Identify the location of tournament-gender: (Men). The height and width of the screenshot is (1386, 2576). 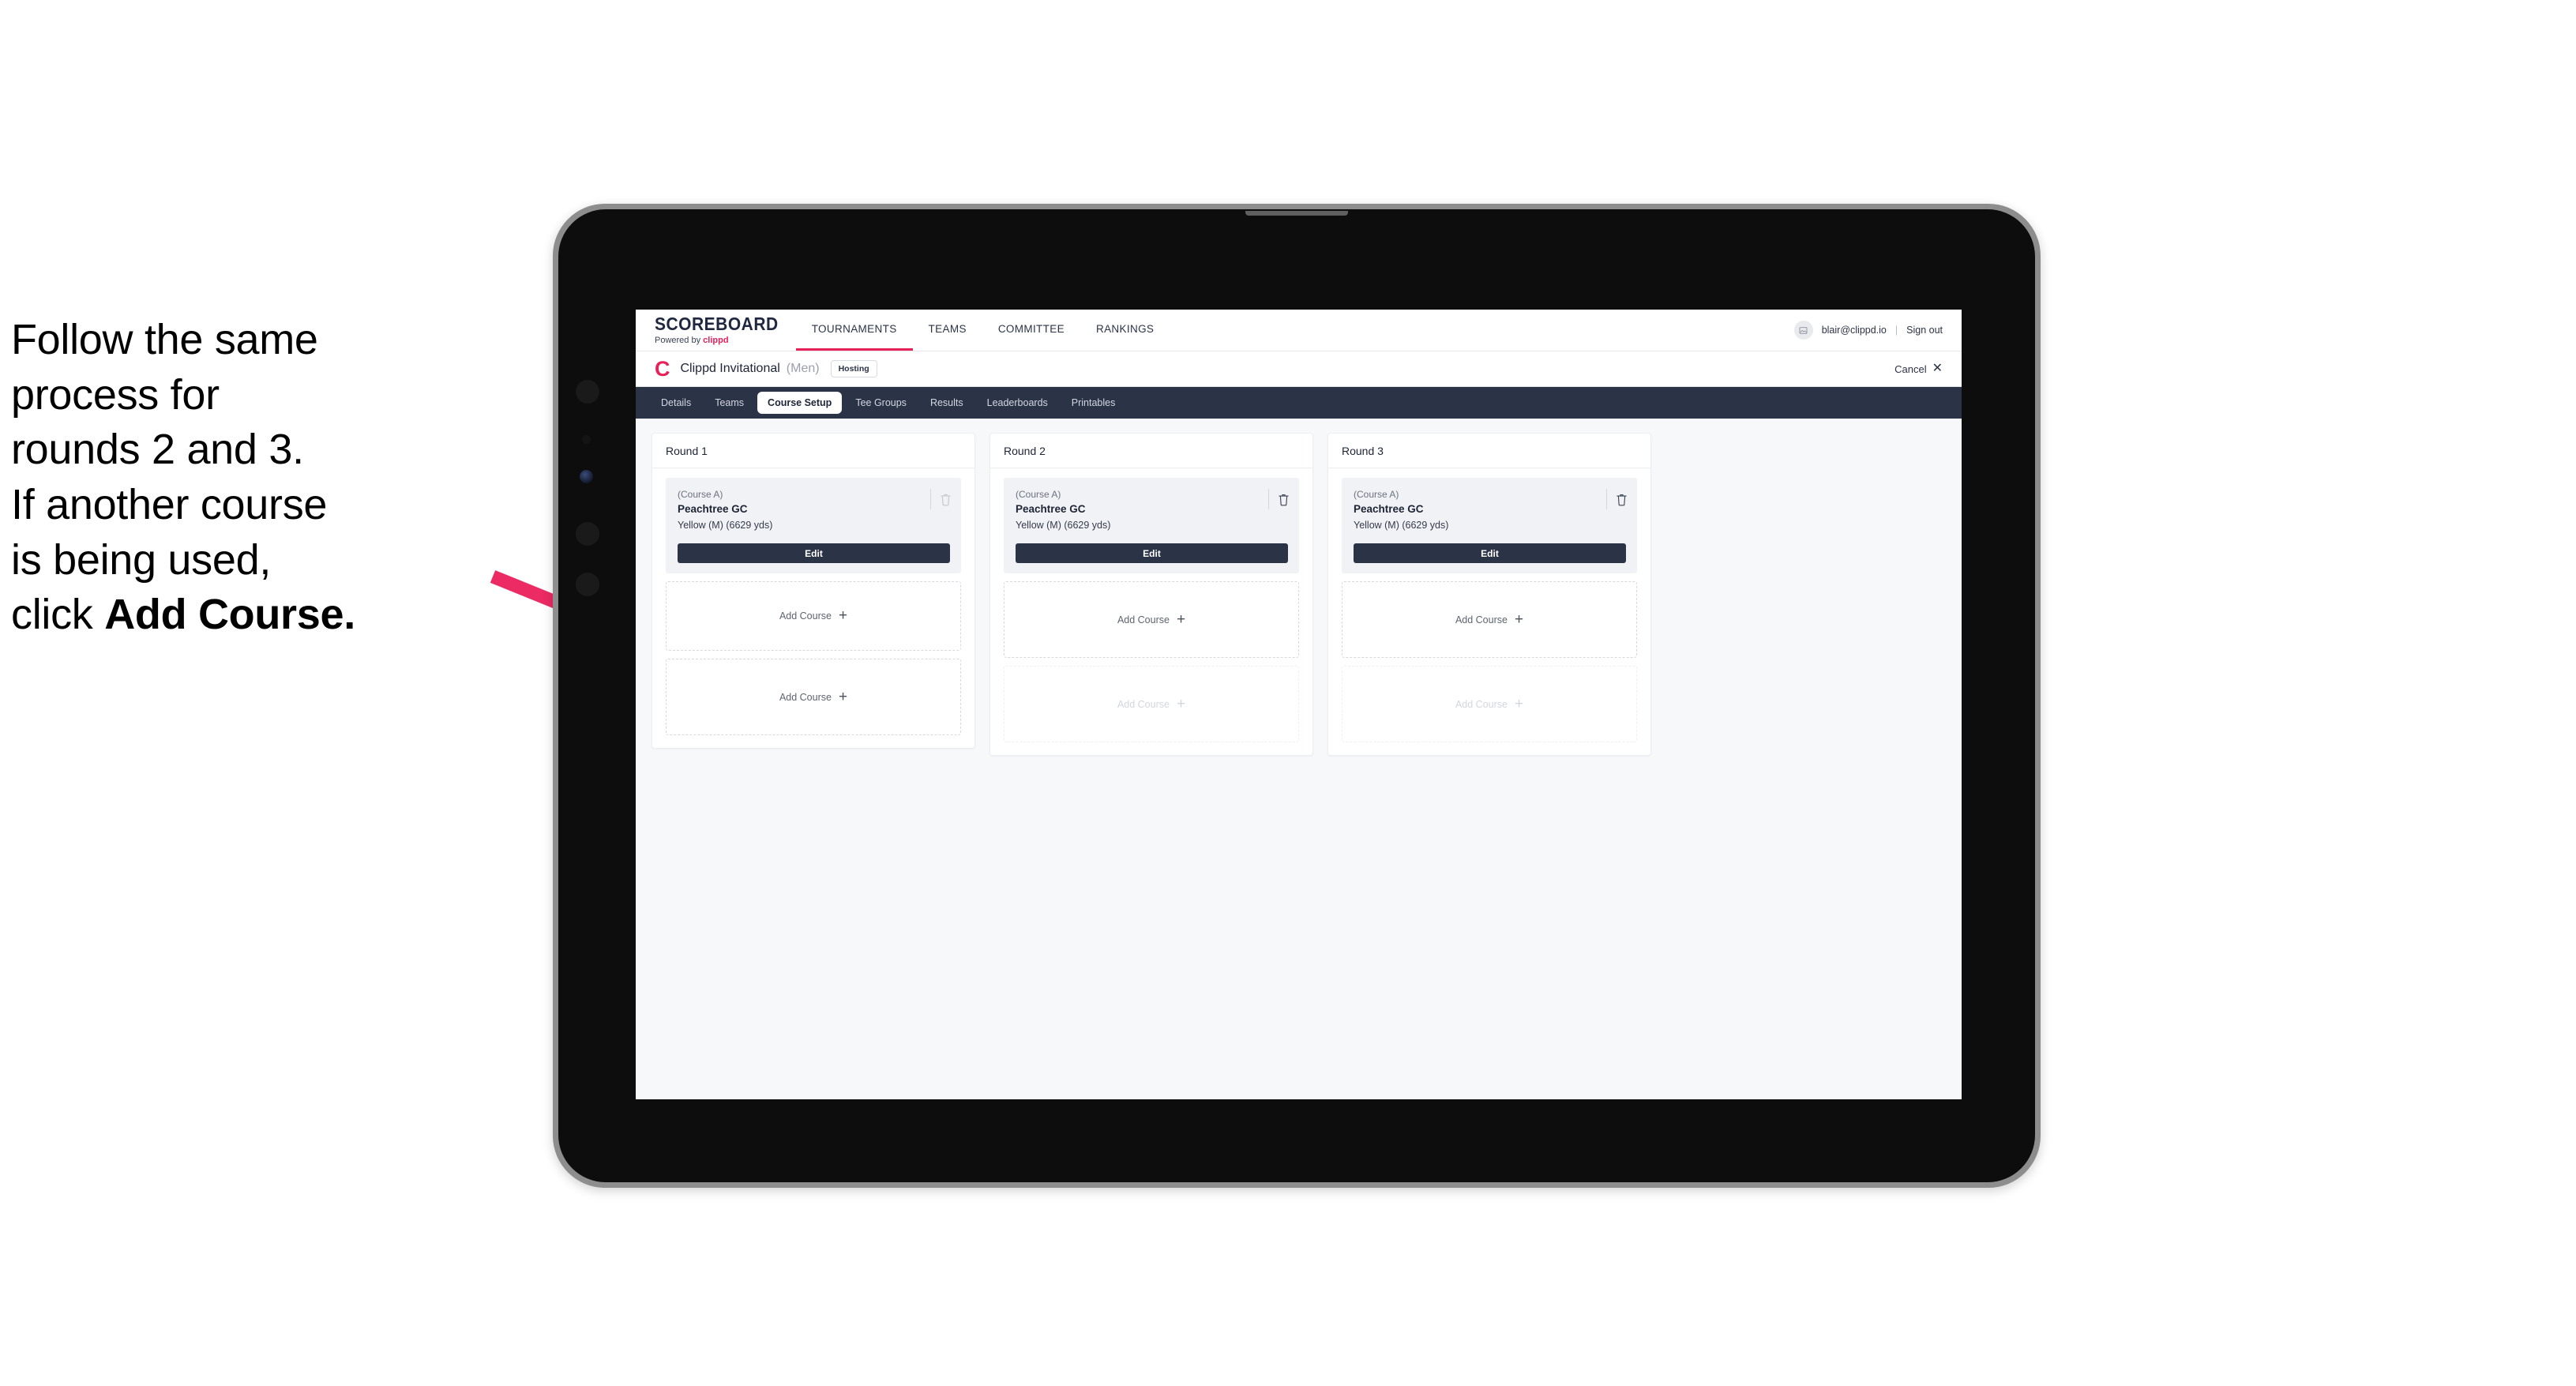
(803, 368).